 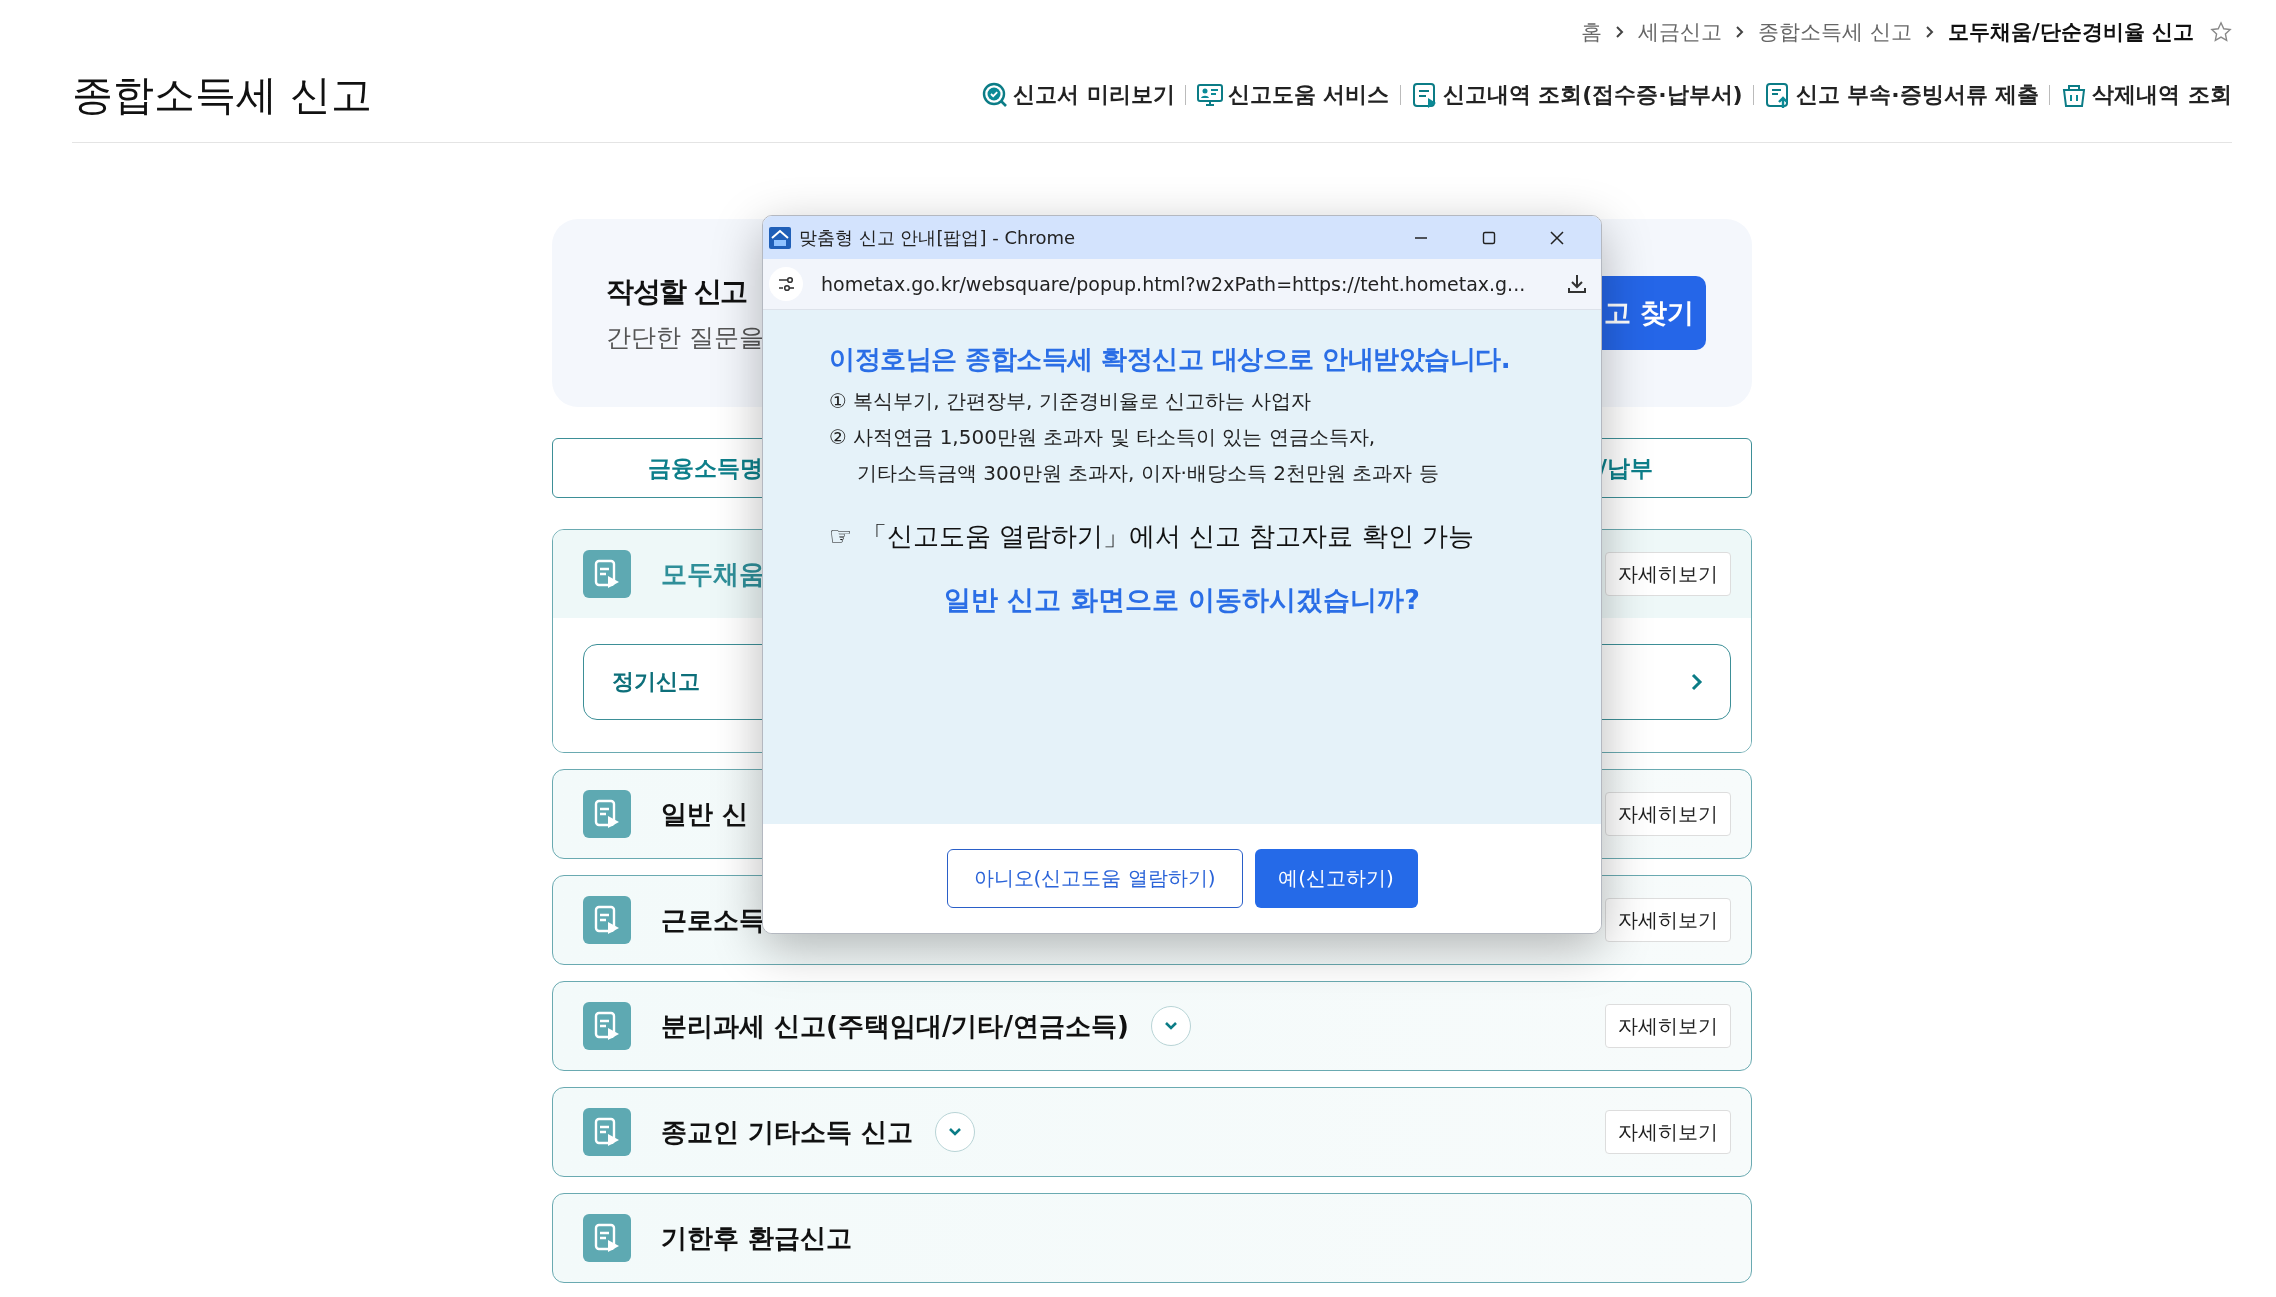 What do you see at coordinates (222, 95) in the screenshot?
I see `page-title: 종합소득세 신고` at bounding box center [222, 95].